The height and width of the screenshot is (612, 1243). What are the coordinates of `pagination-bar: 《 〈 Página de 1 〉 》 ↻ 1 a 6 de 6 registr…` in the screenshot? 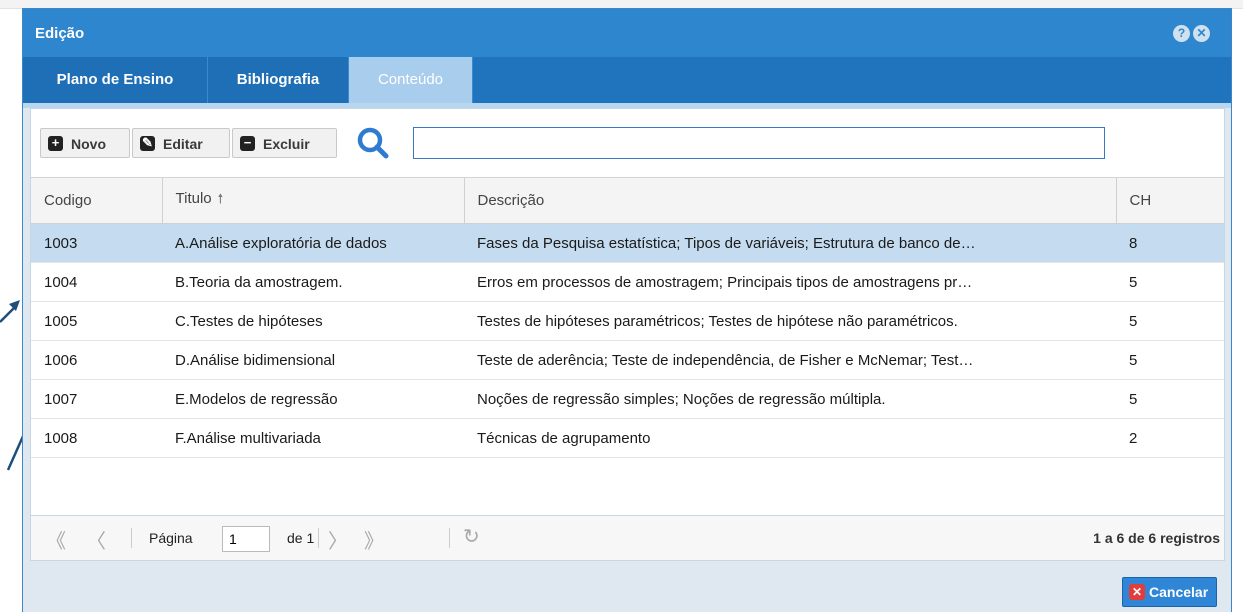 It's located at (627, 538).